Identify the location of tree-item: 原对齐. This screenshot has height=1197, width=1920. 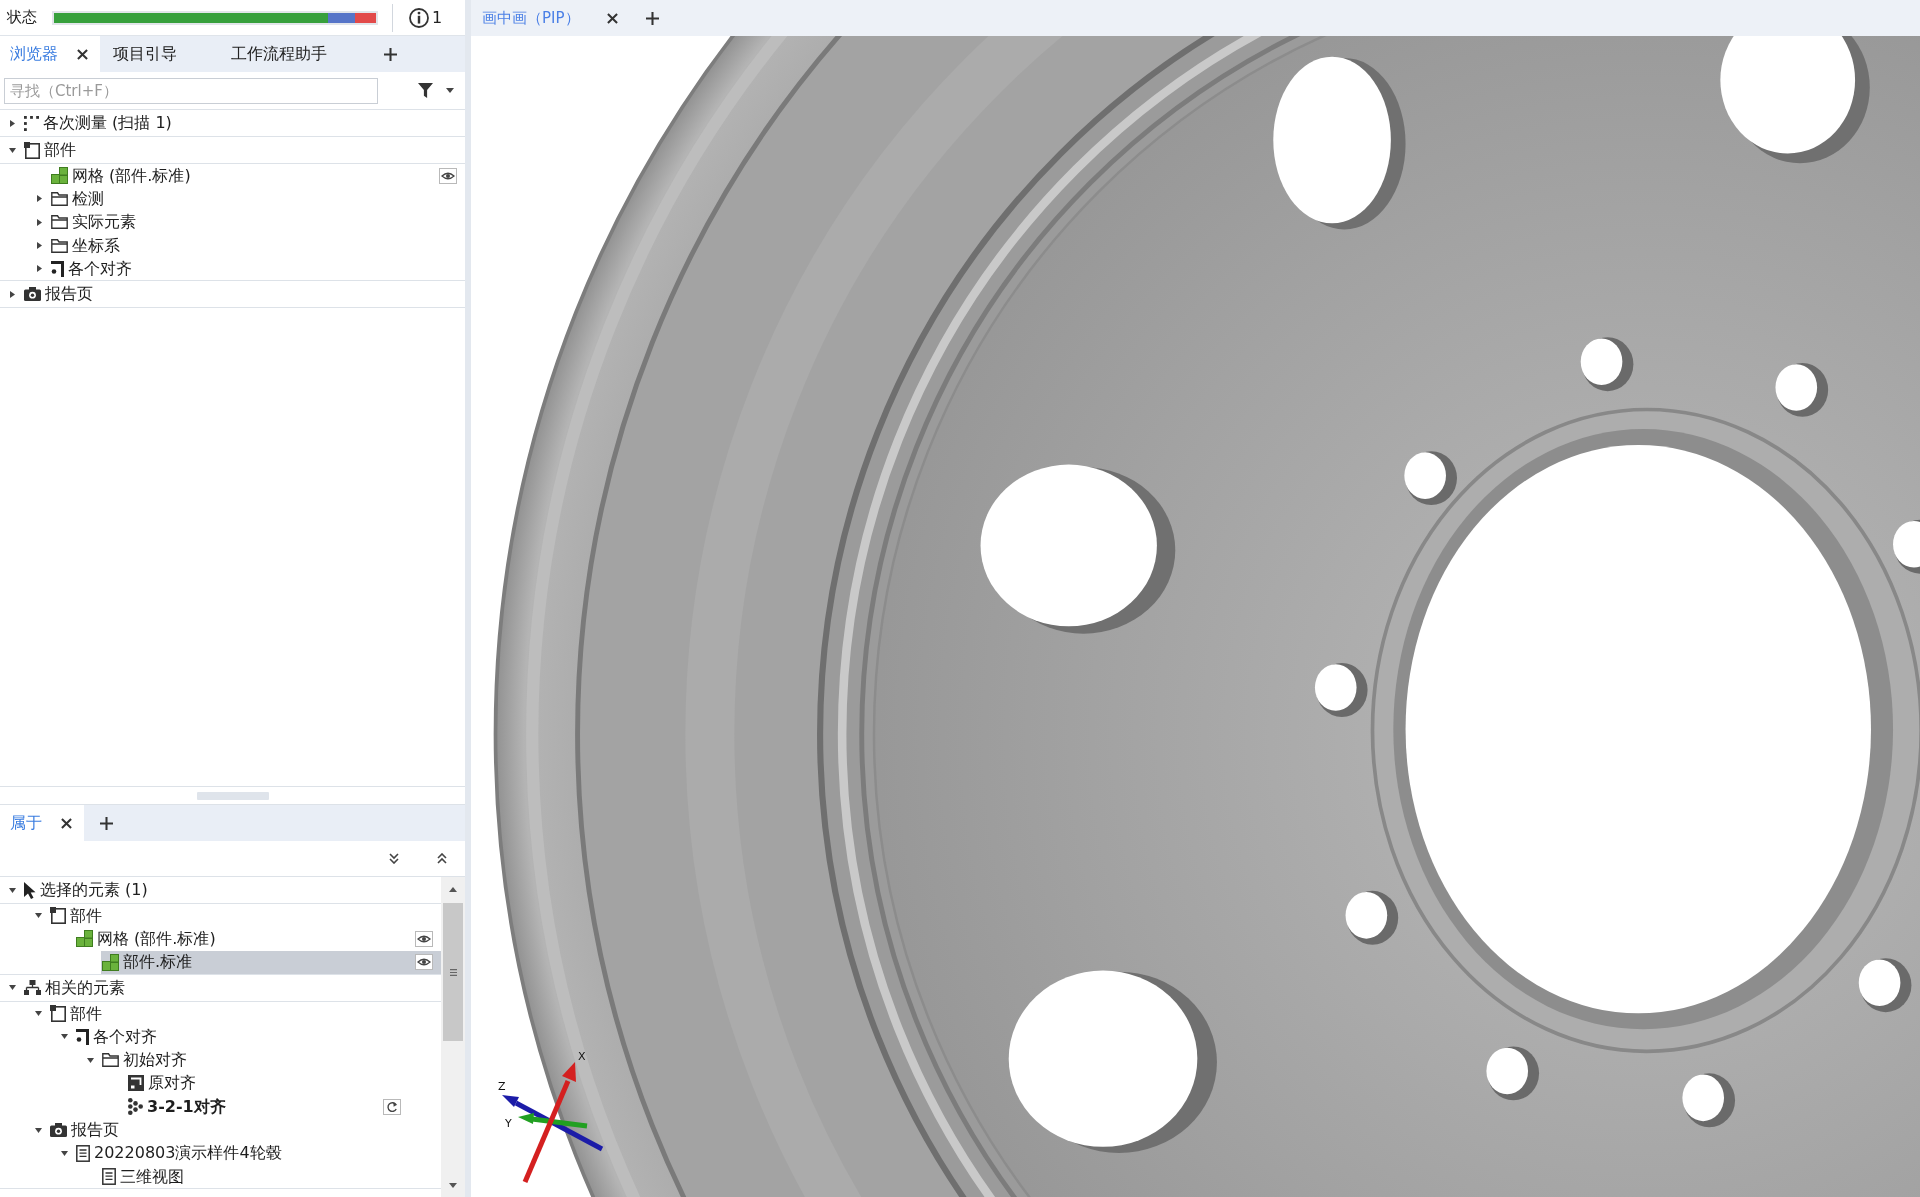
(284, 1083).